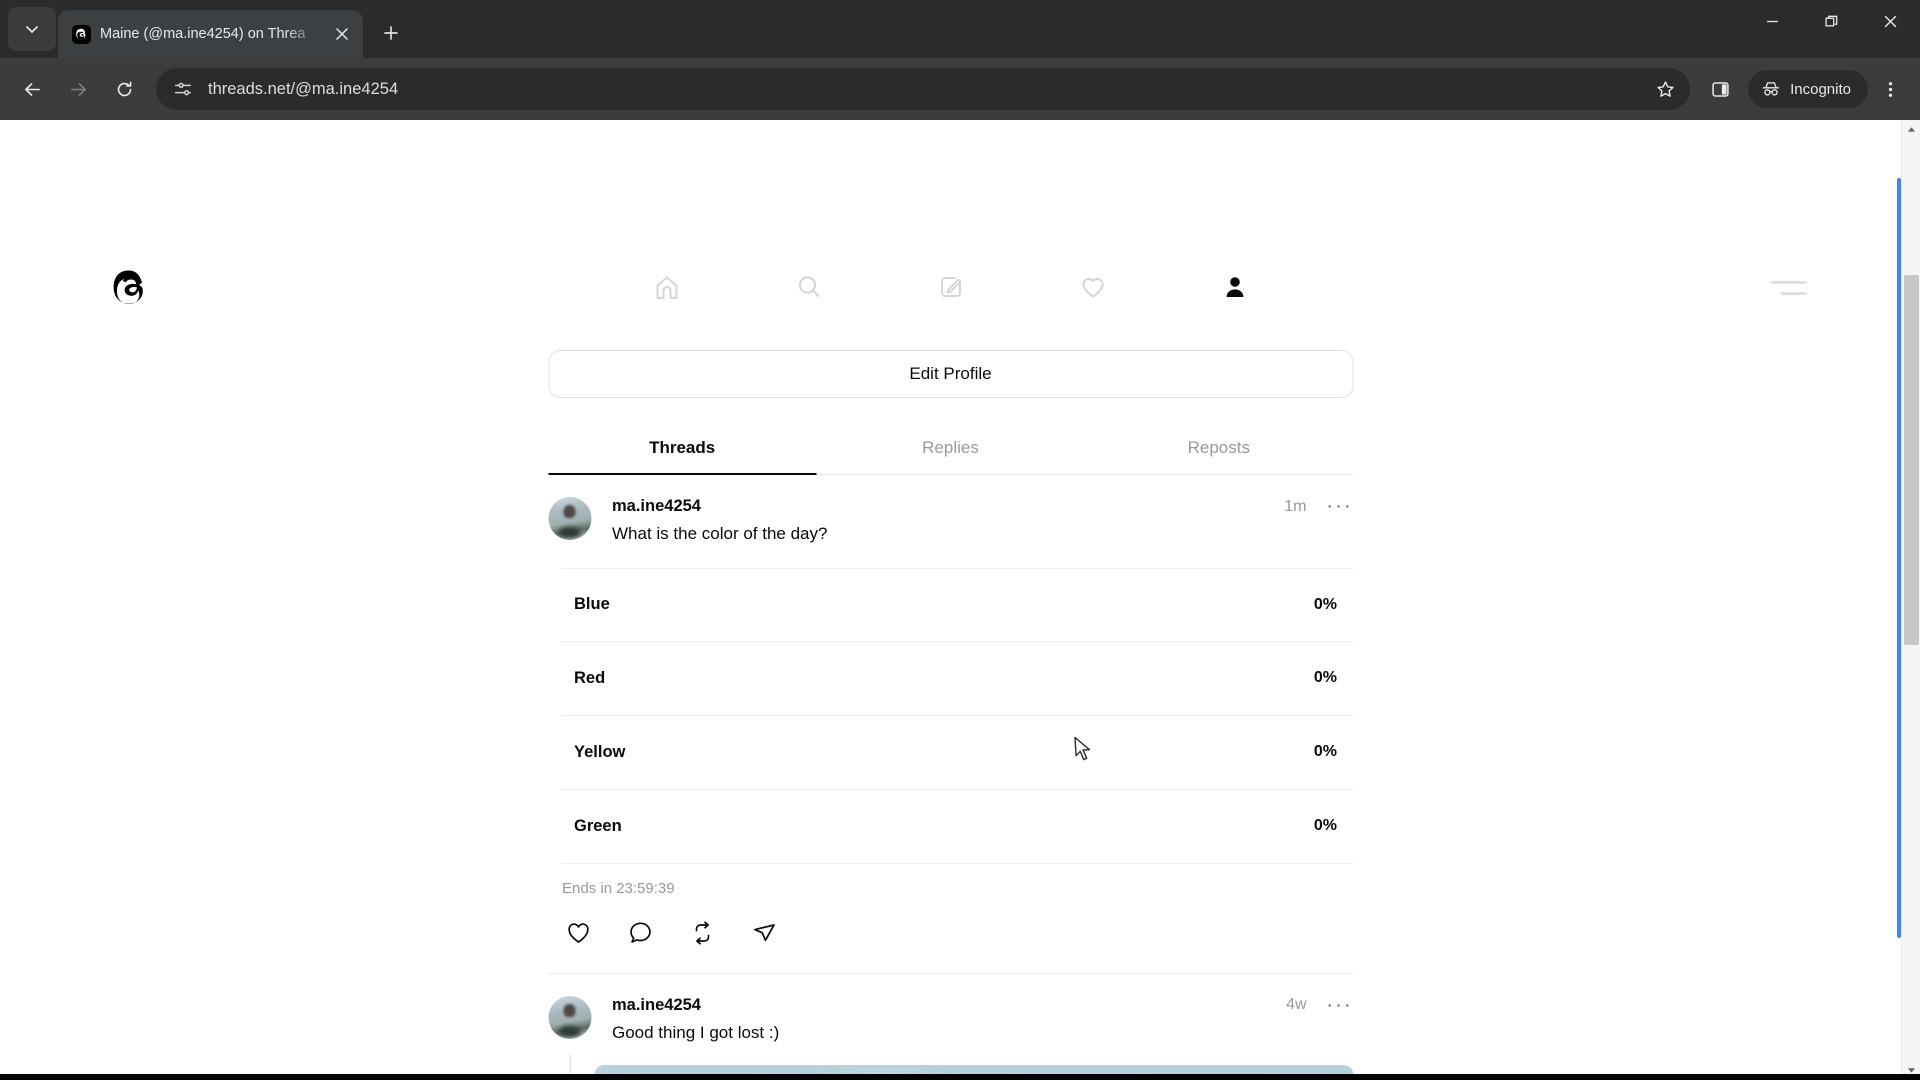  What do you see at coordinates (956, 827) in the screenshot?
I see `poll-option: Green 0%` at bounding box center [956, 827].